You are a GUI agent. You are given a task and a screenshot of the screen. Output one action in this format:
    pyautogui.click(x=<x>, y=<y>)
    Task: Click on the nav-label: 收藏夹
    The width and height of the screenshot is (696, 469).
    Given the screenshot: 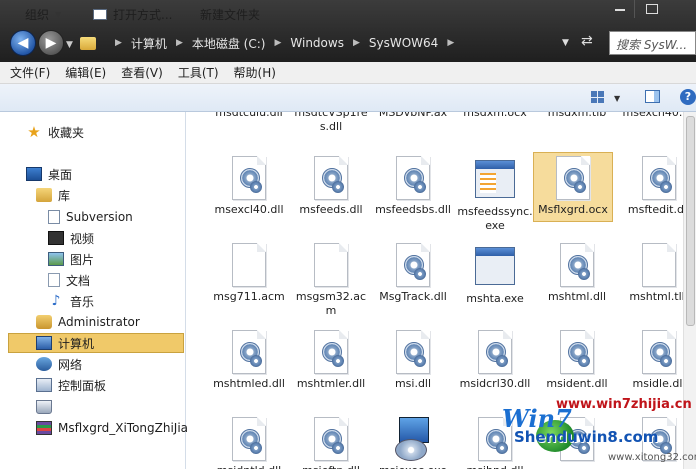 What is the action you would take?
    pyautogui.click(x=66, y=132)
    